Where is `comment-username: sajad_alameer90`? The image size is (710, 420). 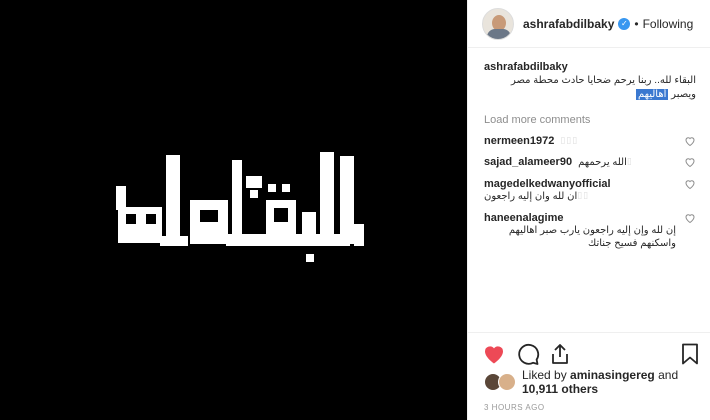
comment-username: sajad_alameer90 is located at coordinates (528, 162).